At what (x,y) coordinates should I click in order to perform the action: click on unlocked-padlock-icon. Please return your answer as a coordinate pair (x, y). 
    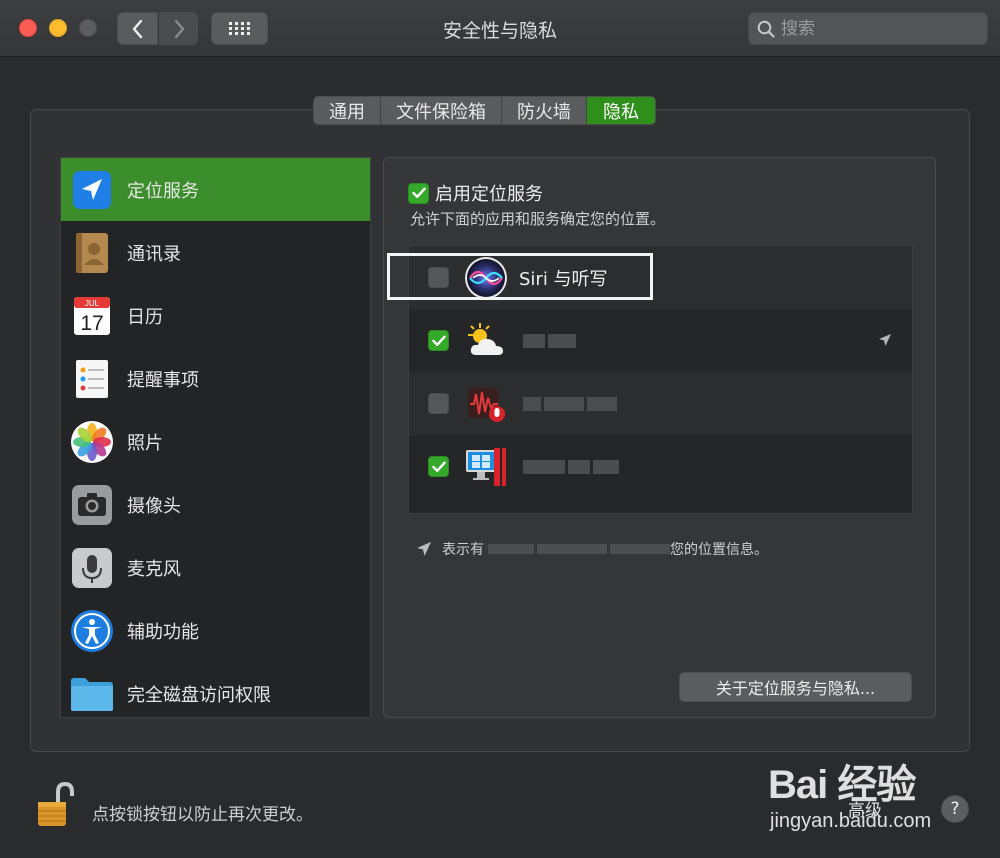
    Looking at the image, I should click on (56, 803).